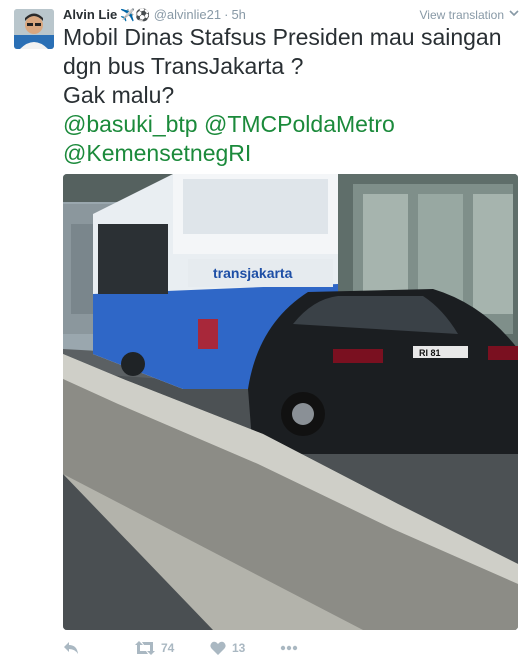 The width and height of the screenshot is (528, 669). Describe the element at coordinates (168, 648) in the screenshot. I see `retweet-count: 74` at that location.